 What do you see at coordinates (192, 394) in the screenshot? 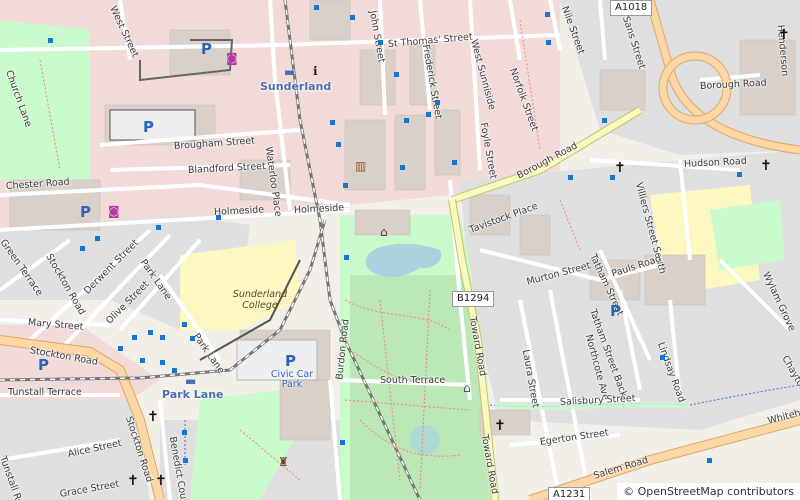
I see `place-label-park-lane: Park Lane` at bounding box center [192, 394].